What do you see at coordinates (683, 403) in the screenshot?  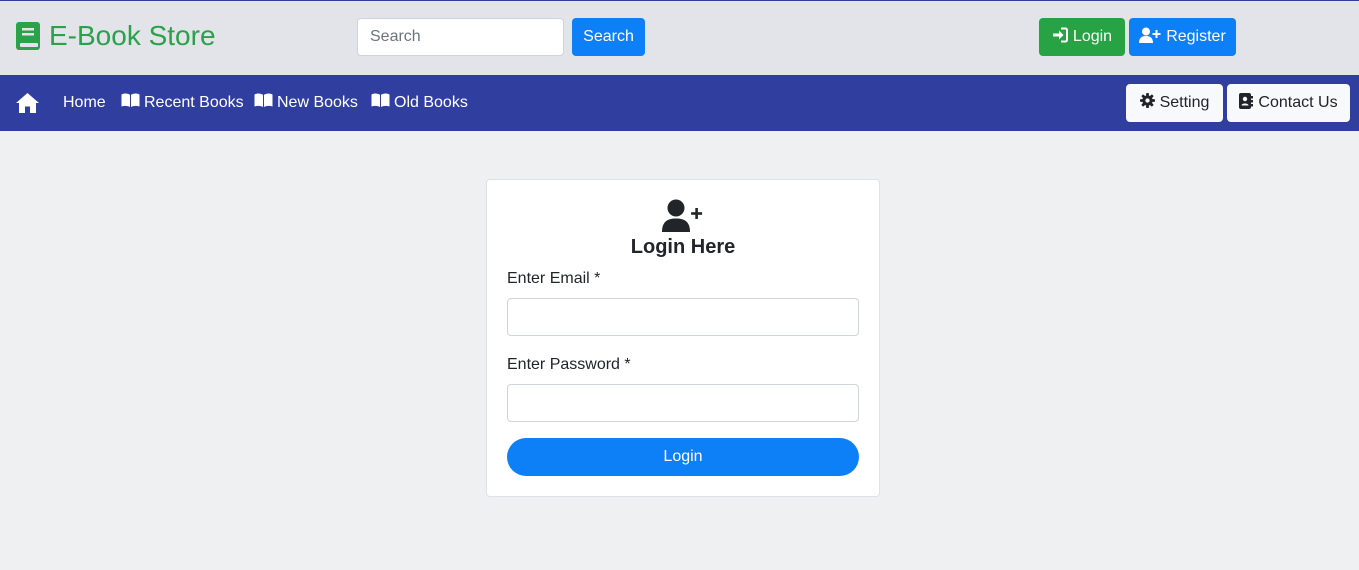 I see `password-field` at bounding box center [683, 403].